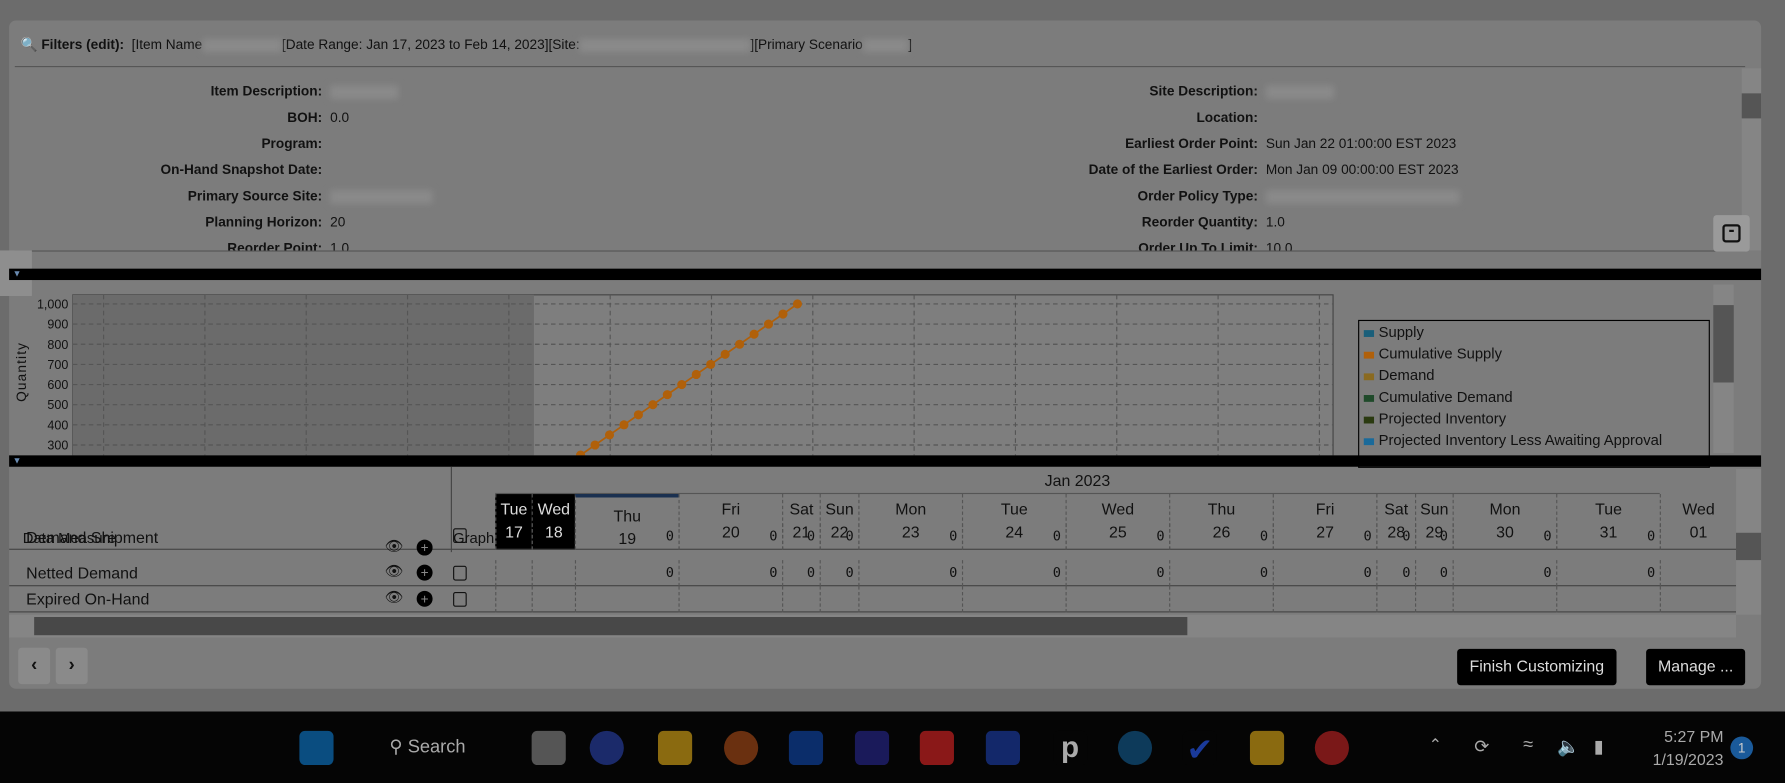  What do you see at coordinates (1679, 748) in the screenshot?
I see `clock: 5:27 PM 1/19/2023` at bounding box center [1679, 748].